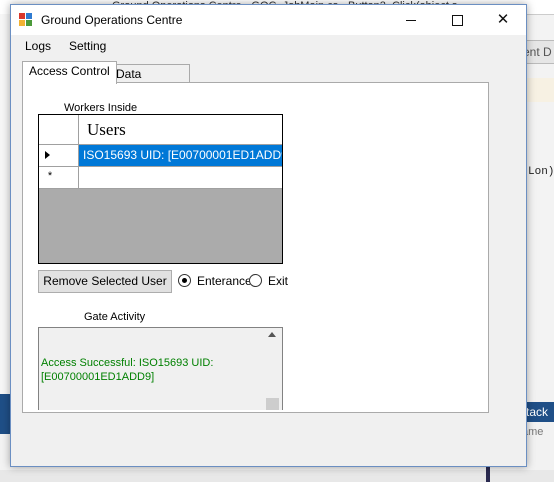 Image resolution: width=554 pixels, height=482 pixels. What do you see at coordinates (268, 46) in the screenshot?
I see `menu-bar: Logs Setting` at bounding box center [268, 46].